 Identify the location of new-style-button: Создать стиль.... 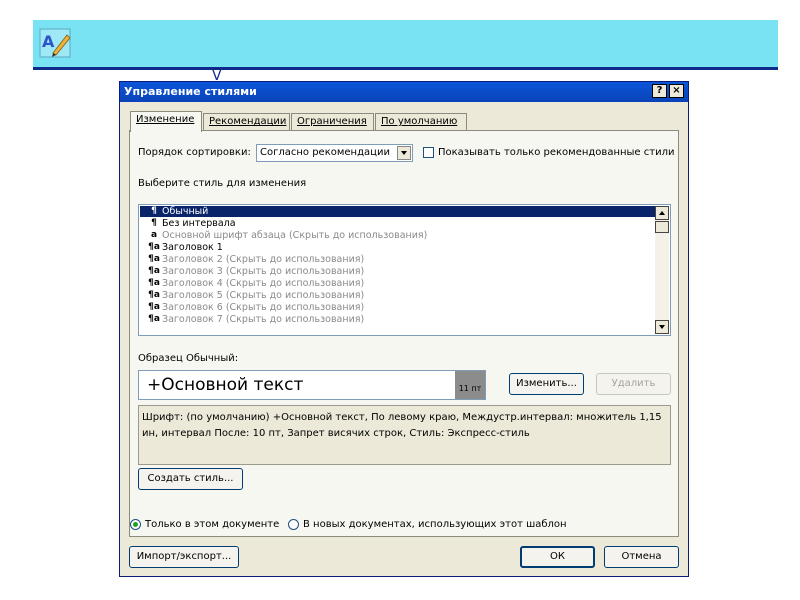
(190, 479).